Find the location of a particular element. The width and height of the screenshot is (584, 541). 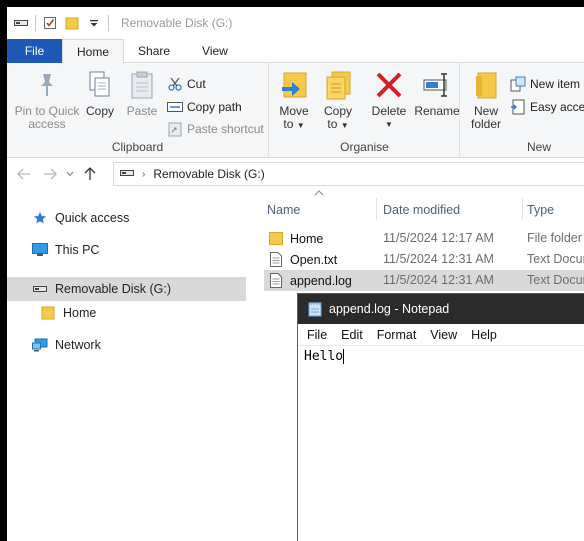

rename-button: Rename is located at coordinates (437, 93).